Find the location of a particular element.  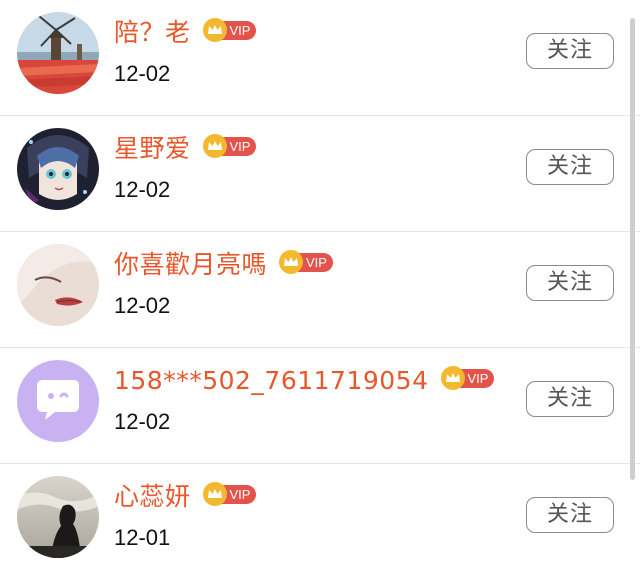

windmill-photo-icon is located at coordinates (58, 53).